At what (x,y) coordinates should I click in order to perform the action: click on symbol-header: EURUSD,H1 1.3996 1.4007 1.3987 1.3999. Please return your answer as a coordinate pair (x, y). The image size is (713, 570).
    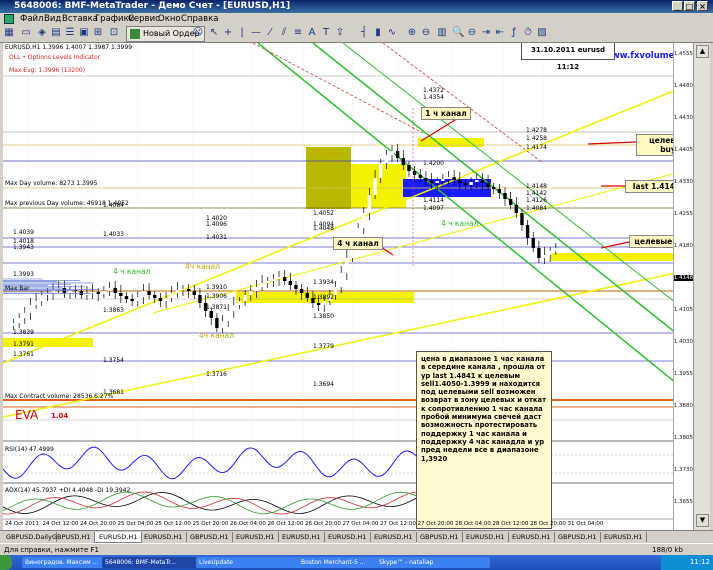
    Looking at the image, I should click on (69, 47).